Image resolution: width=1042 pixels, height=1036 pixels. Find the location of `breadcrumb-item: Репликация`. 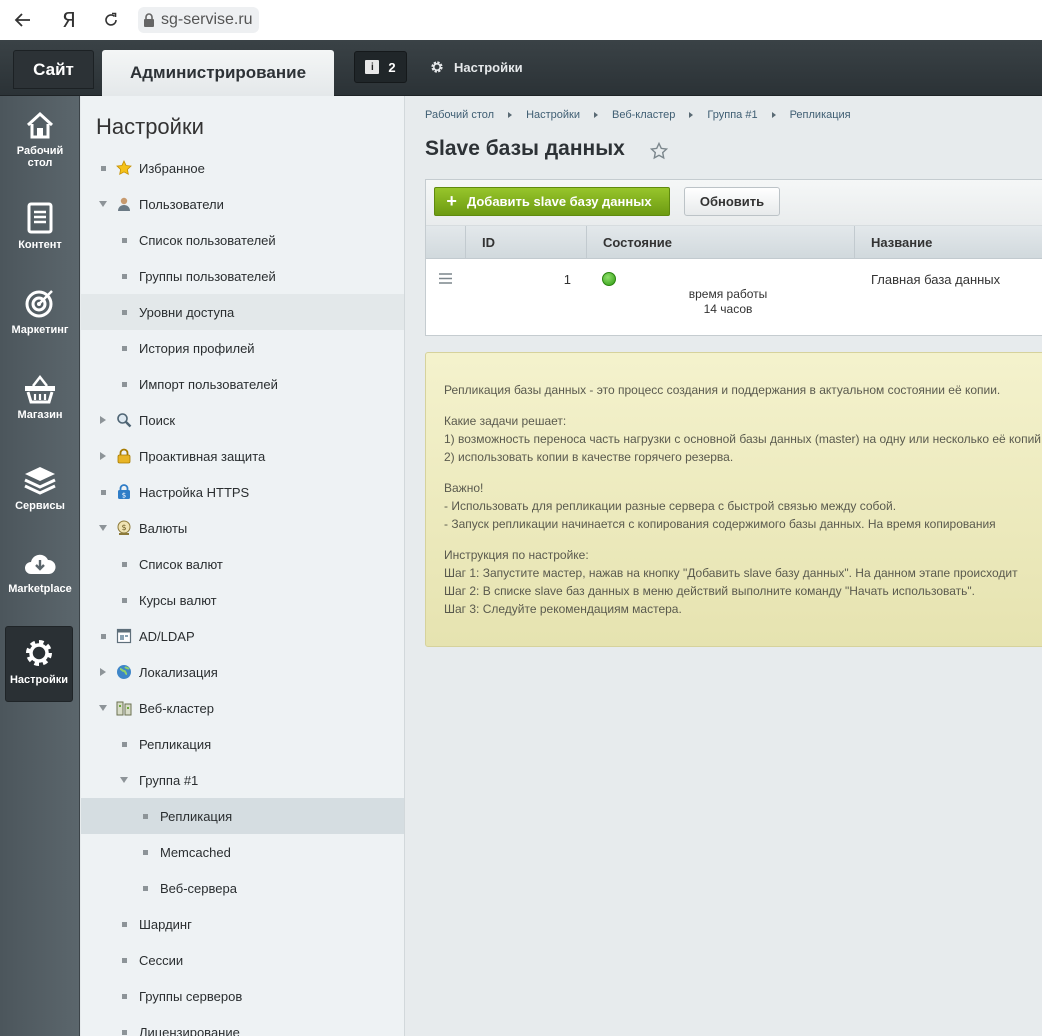

breadcrumb-item: Репликация is located at coordinates (820, 115).